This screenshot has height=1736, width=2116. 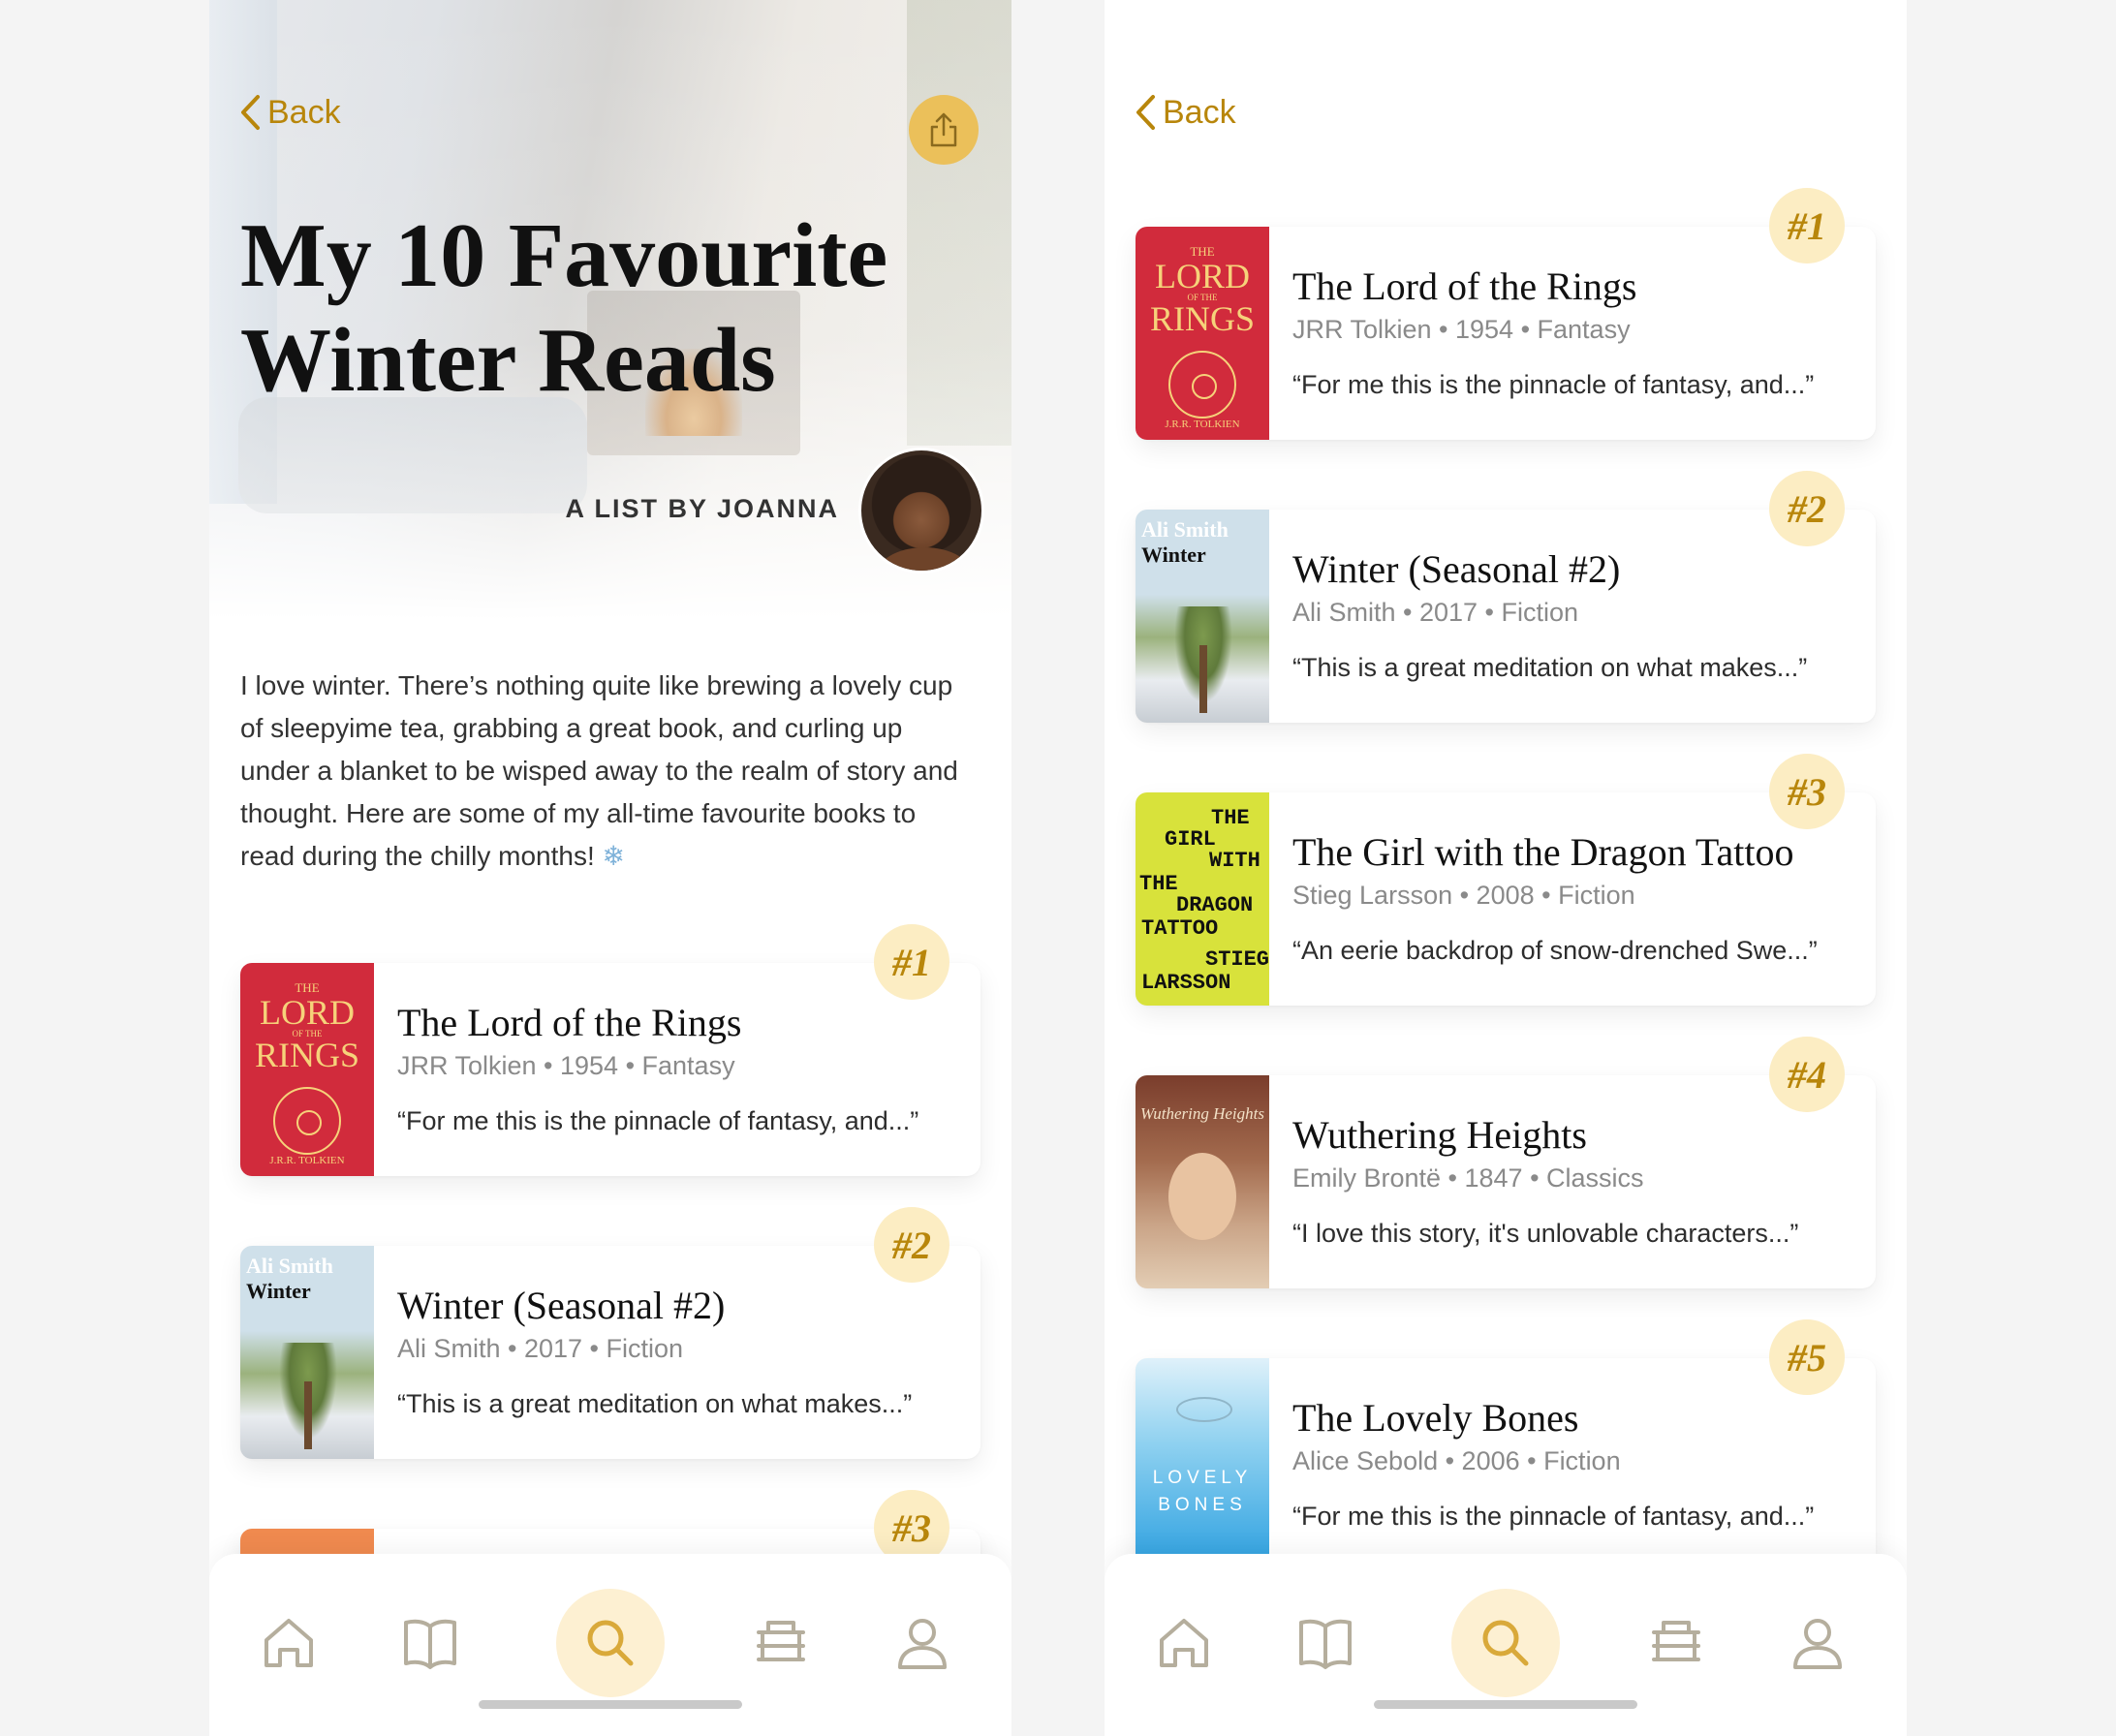 What do you see at coordinates (1203, 1181) in the screenshot?
I see `book-cover-wuthering-heights: Wuthering Heights` at bounding box center [1203, 1181].